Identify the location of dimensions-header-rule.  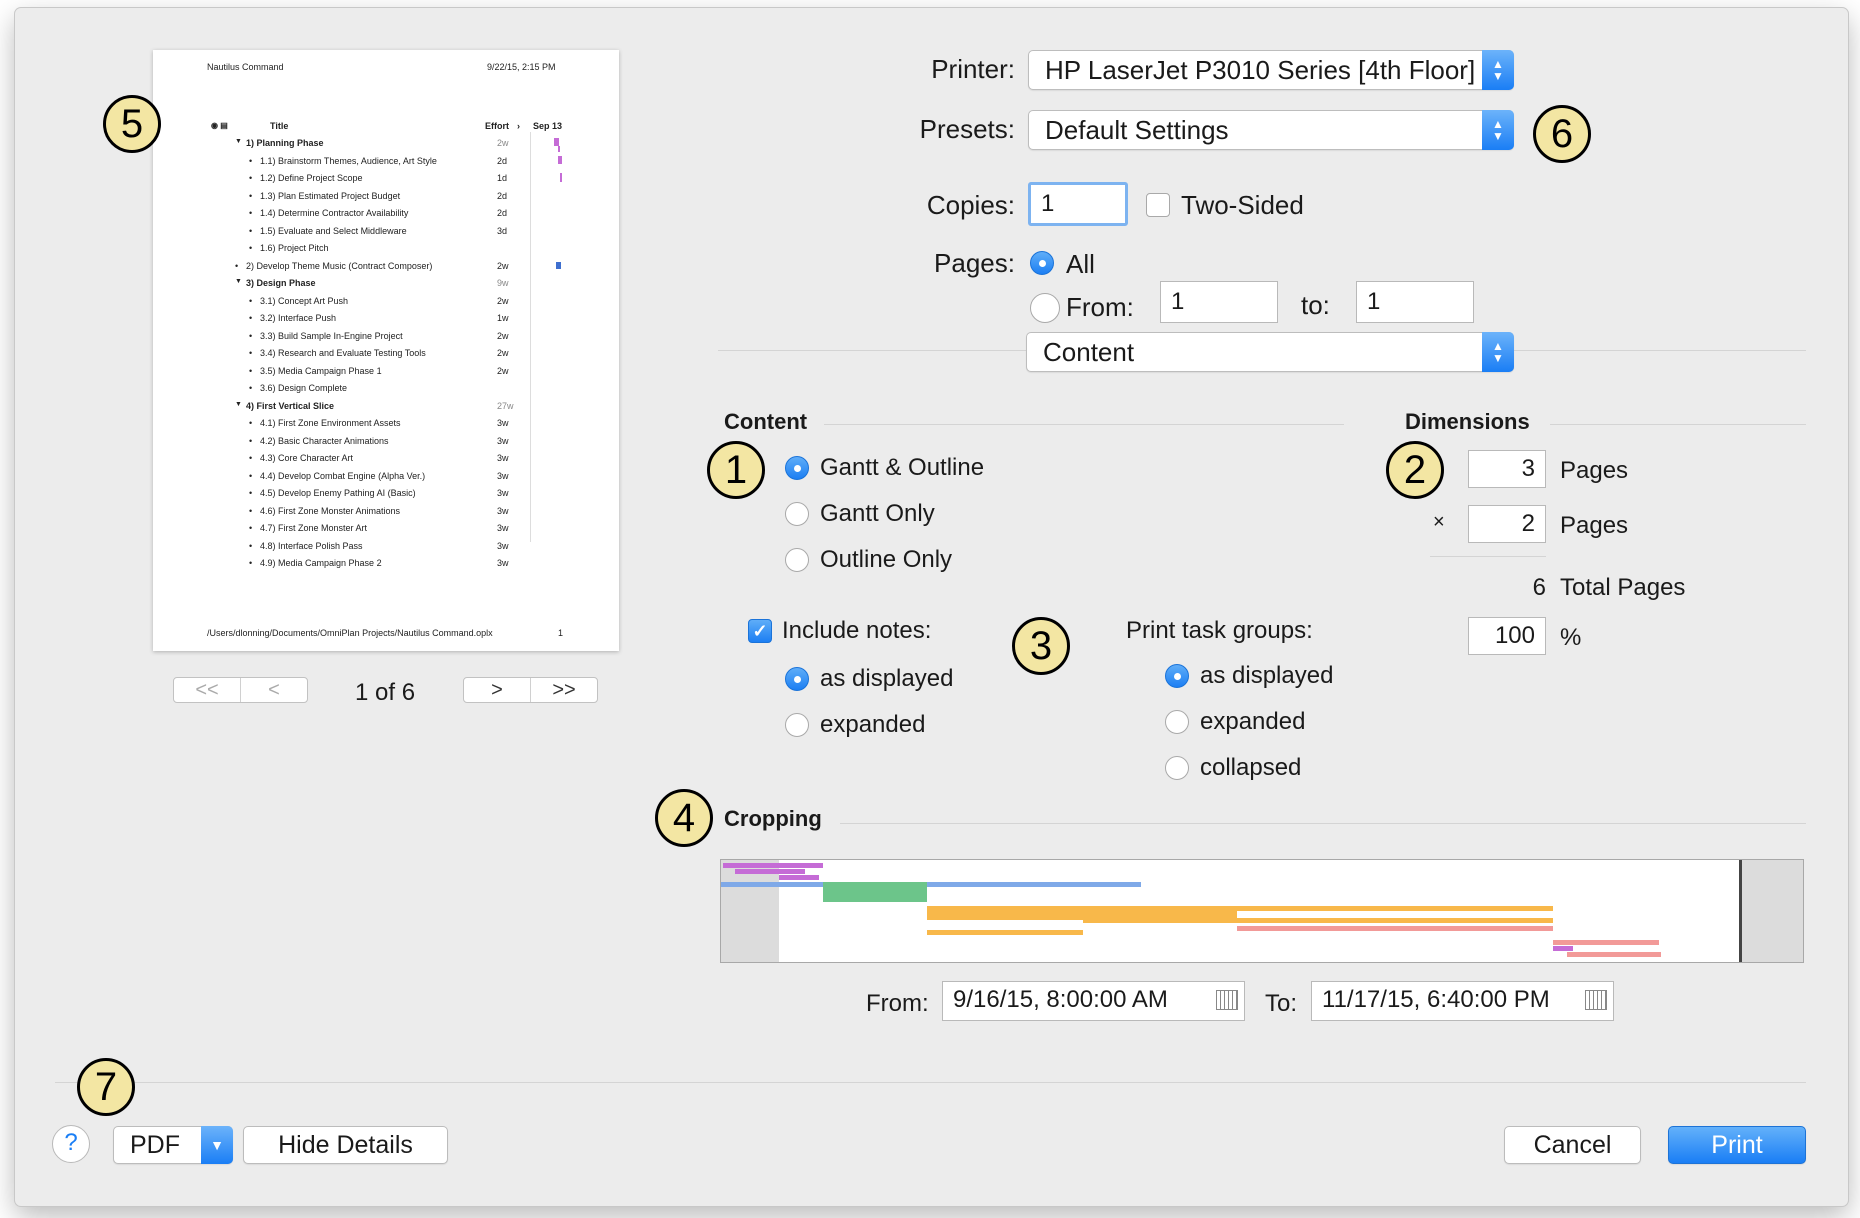
(1678, 424).